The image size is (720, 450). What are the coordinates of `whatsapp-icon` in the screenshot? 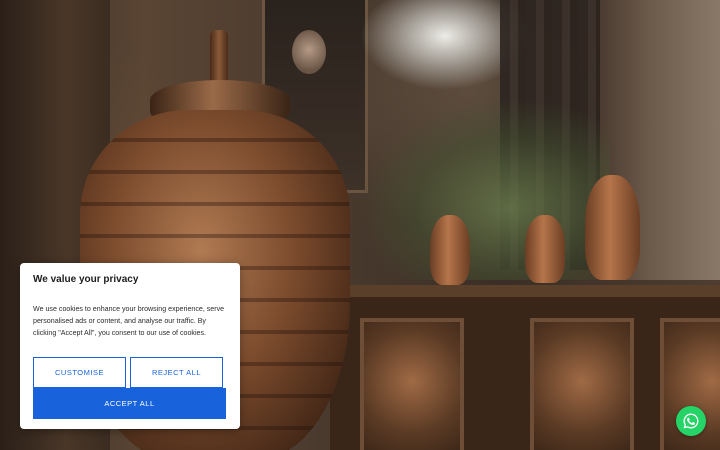 It's located at (691, 421).